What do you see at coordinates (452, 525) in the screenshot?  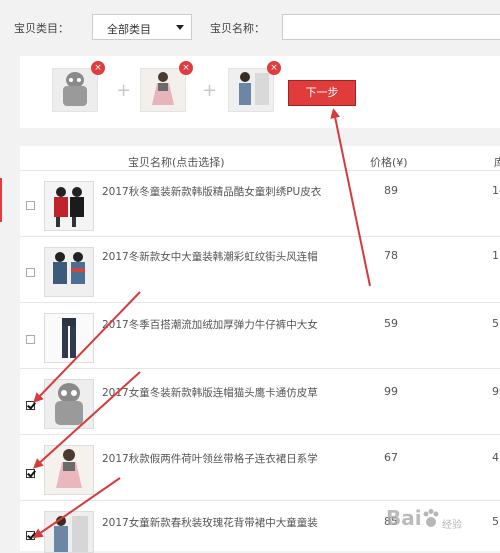 I see `watermark-sub: 经验` at bounding box center [452, 525].